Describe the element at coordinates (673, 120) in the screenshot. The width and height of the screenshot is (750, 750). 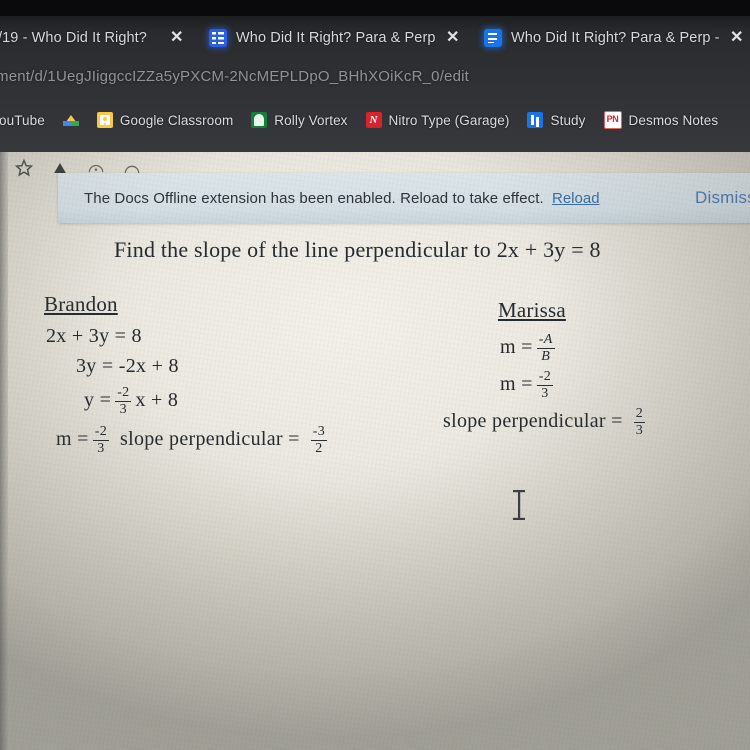
I see `bookmark-label: Desmos Notes` at that location.